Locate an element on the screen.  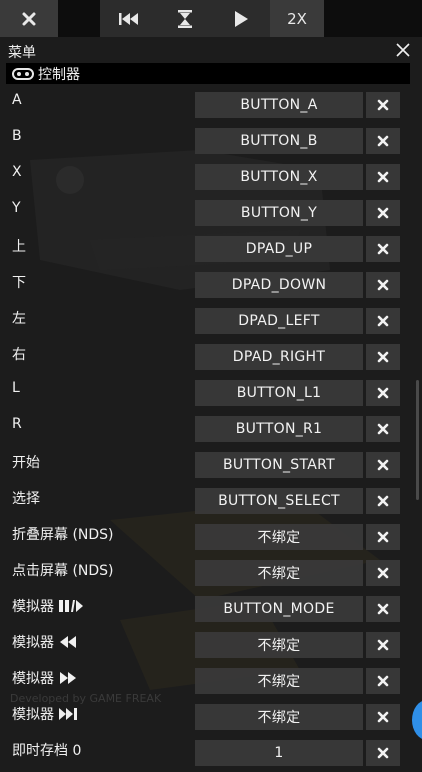
section-label: 控制器 is located at coordinates (59, 74).